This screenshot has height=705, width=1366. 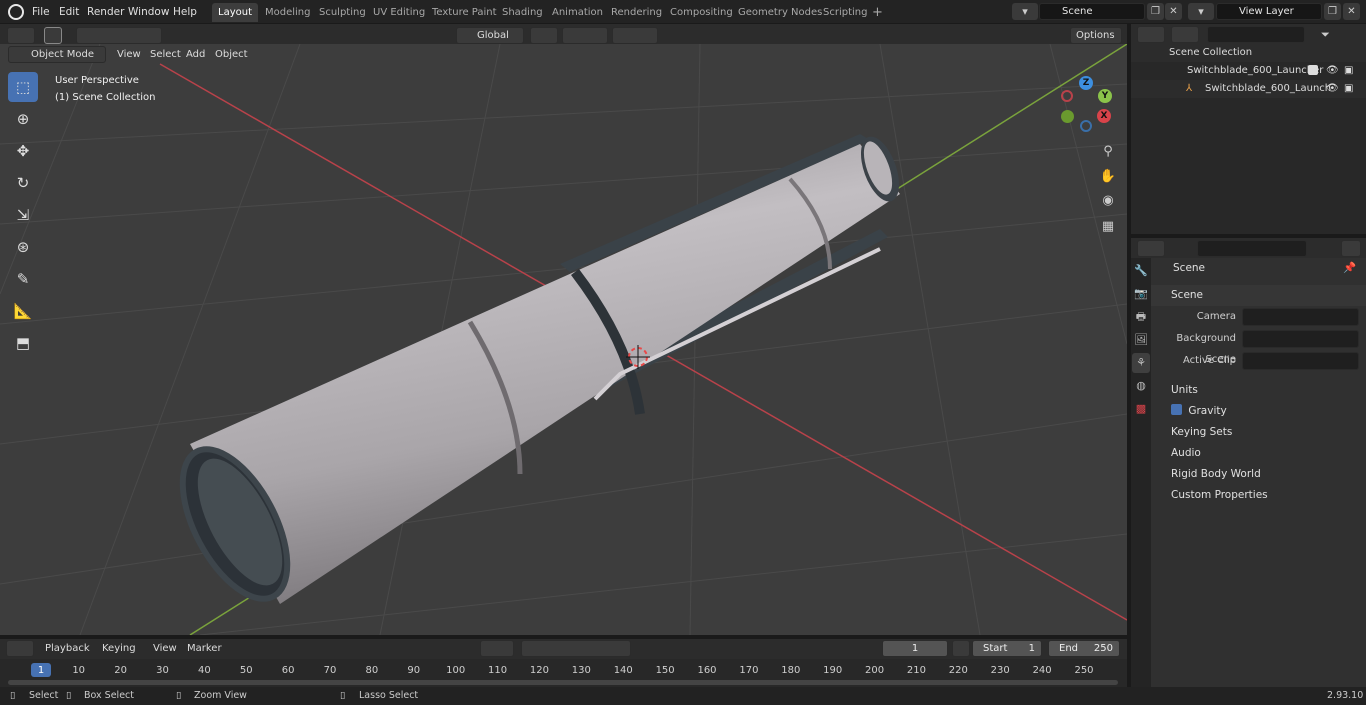 What do you see at coordinates (23, 343) in the screenshot?
I see `add-cube-tool-icon: ⬒` at bounding box center [23, 343].